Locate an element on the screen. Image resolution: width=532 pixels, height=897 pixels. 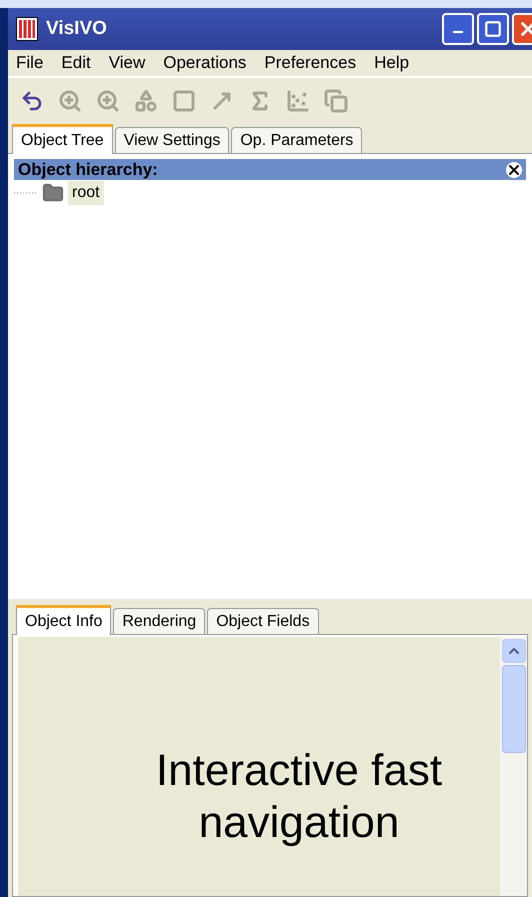
caption: Interactive fast navigation is located at coordinates (299, 796).